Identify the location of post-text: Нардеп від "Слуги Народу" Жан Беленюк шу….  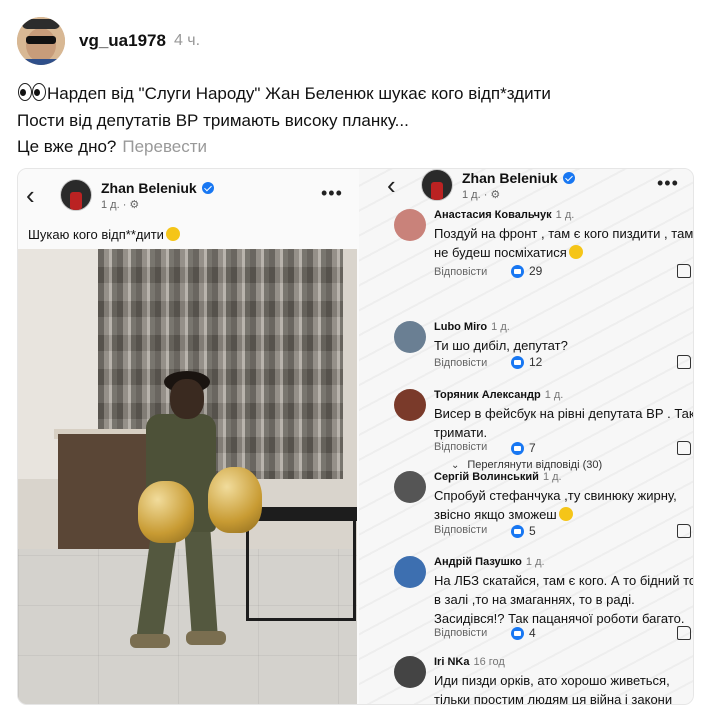
(362, 121).